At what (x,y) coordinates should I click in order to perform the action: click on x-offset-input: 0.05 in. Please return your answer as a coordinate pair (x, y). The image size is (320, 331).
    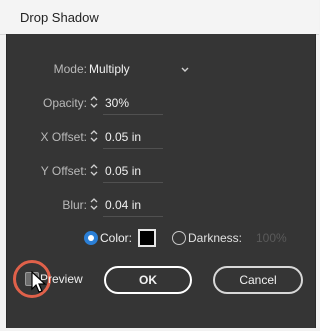
    Looking at the image, I should click on (123, 137).